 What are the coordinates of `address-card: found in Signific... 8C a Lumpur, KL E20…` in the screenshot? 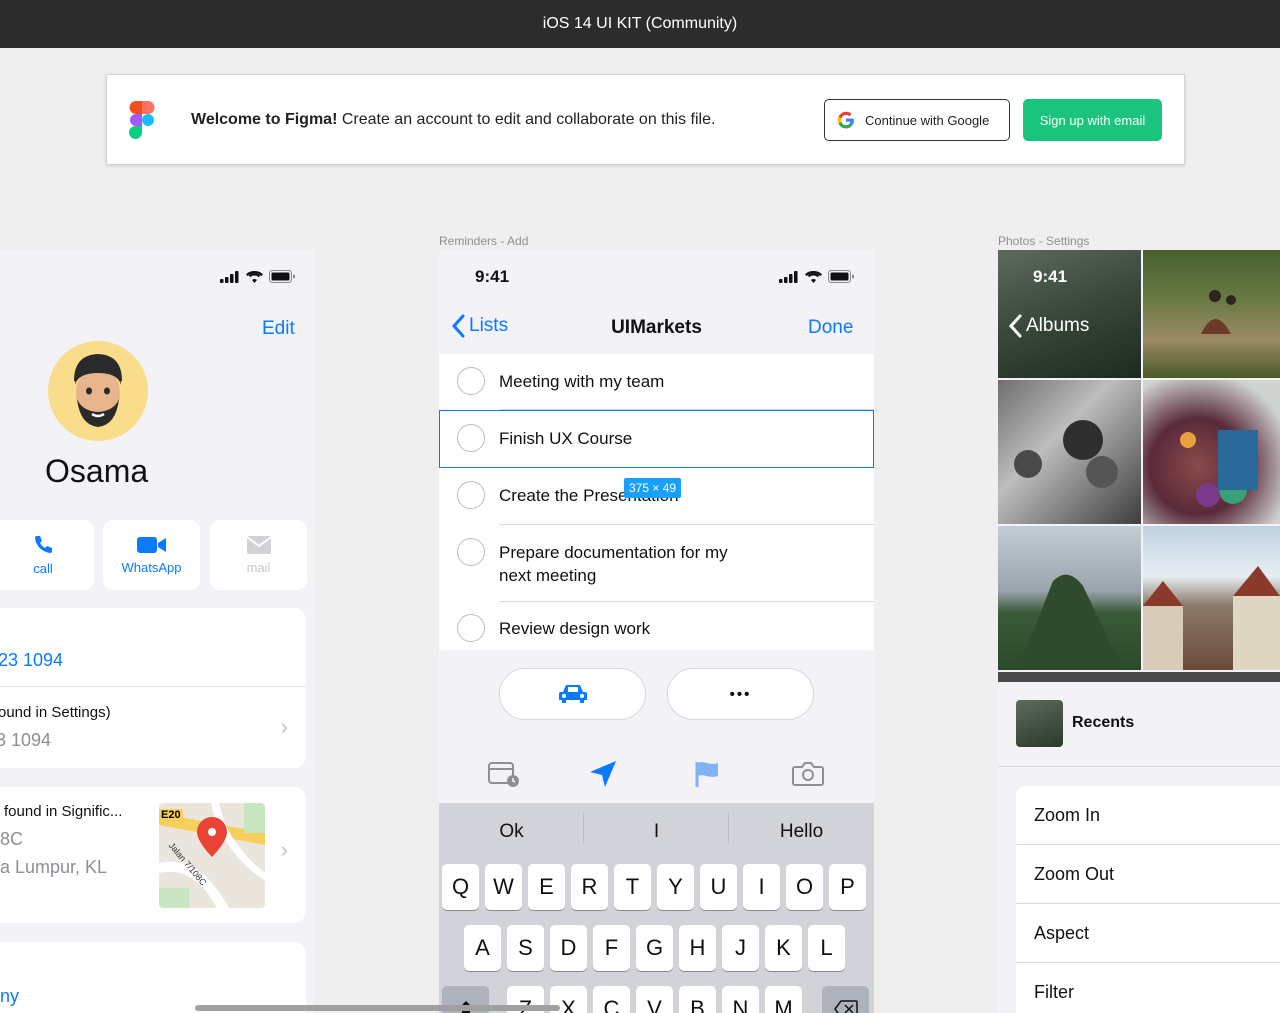 It's located at (153, 855).